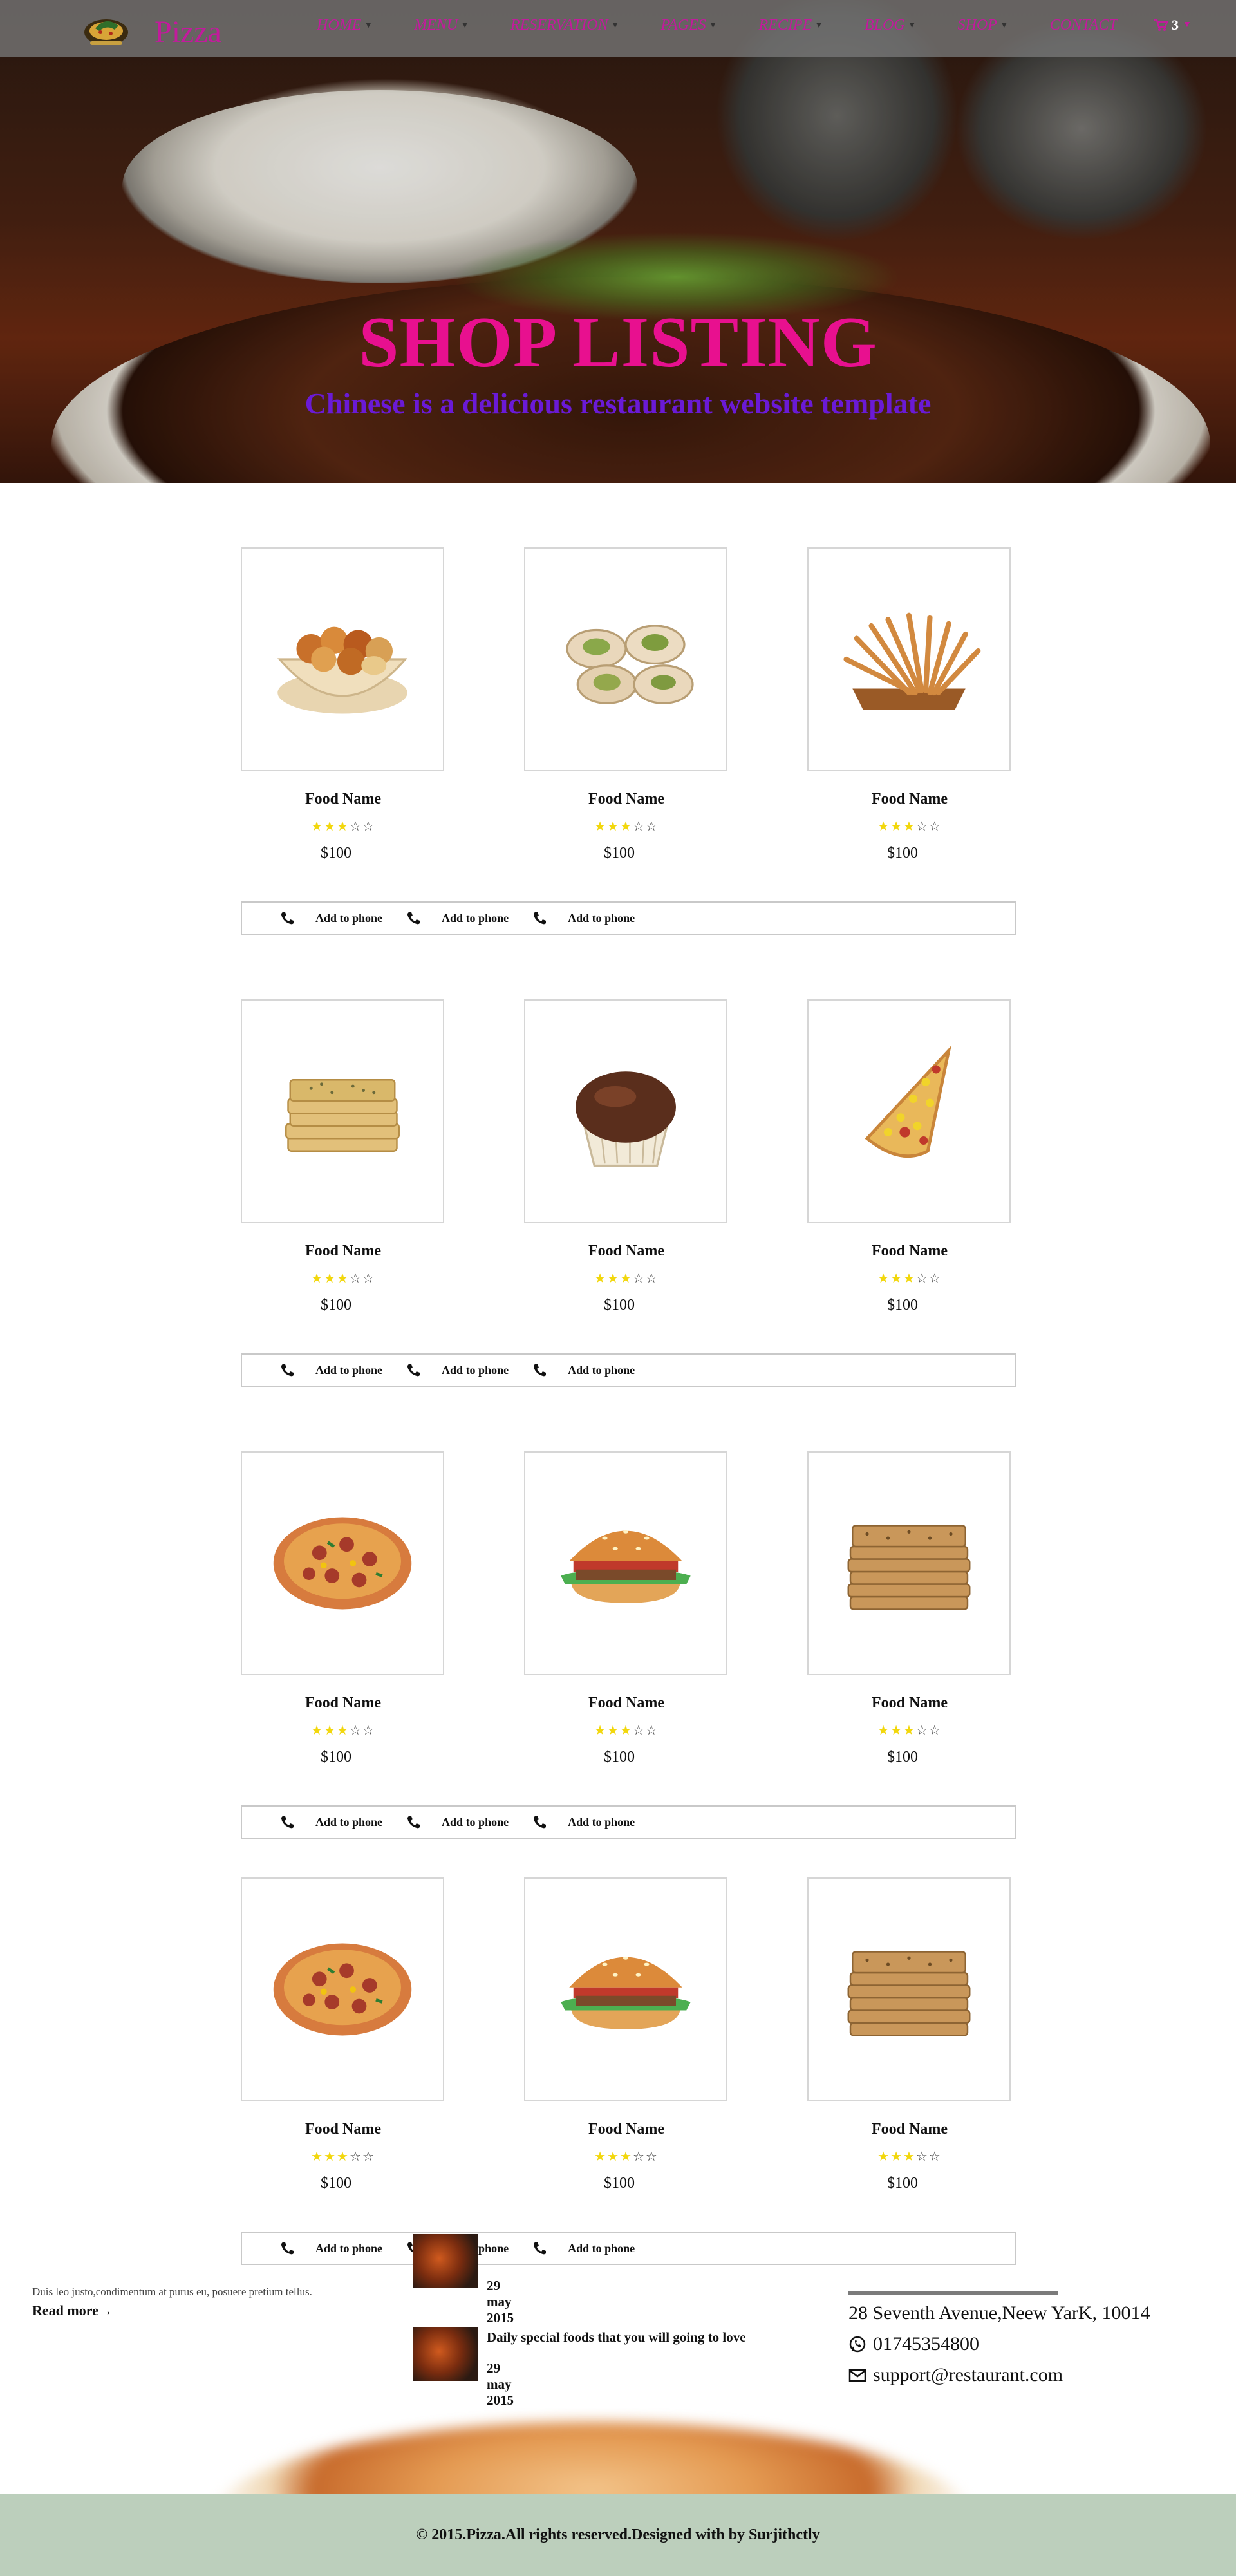 The image size is (1236, 2576). I want to click on whatsapp-icon, so click(857, 2344).